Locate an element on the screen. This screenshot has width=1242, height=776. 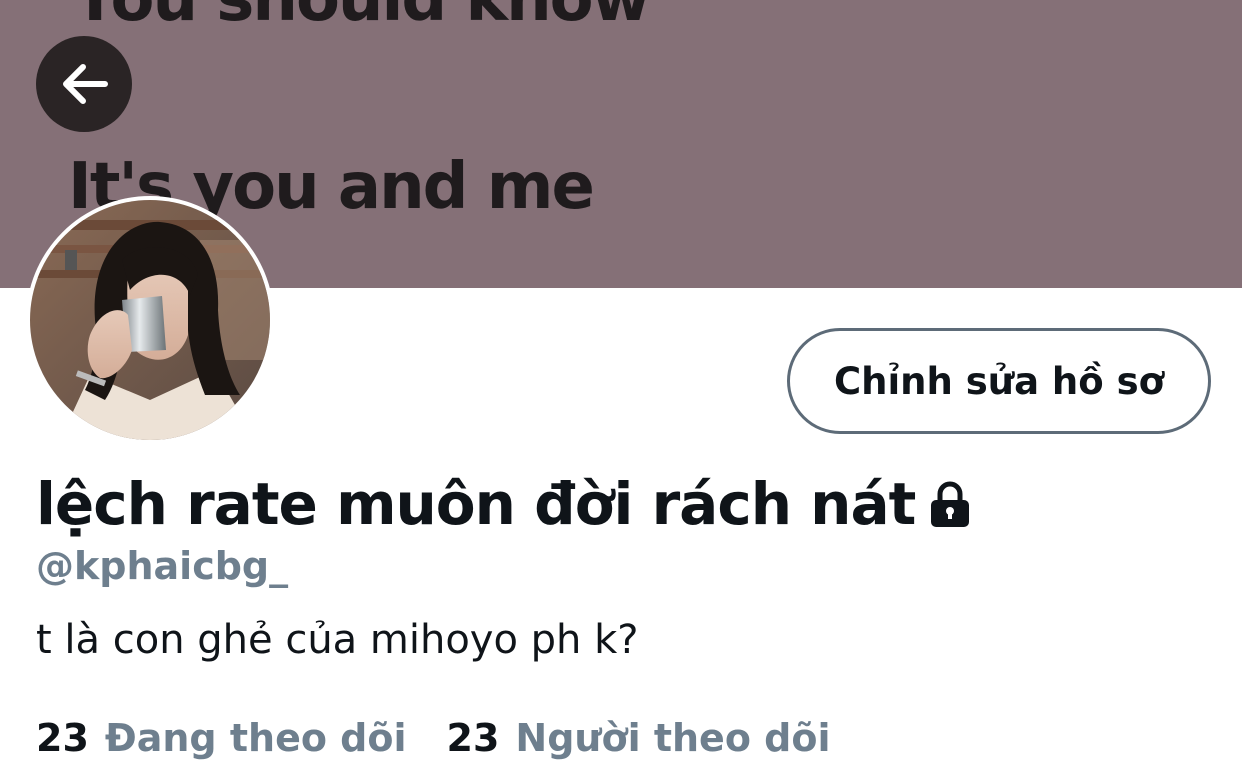
lock-icon is located at coordinates (950, 504).